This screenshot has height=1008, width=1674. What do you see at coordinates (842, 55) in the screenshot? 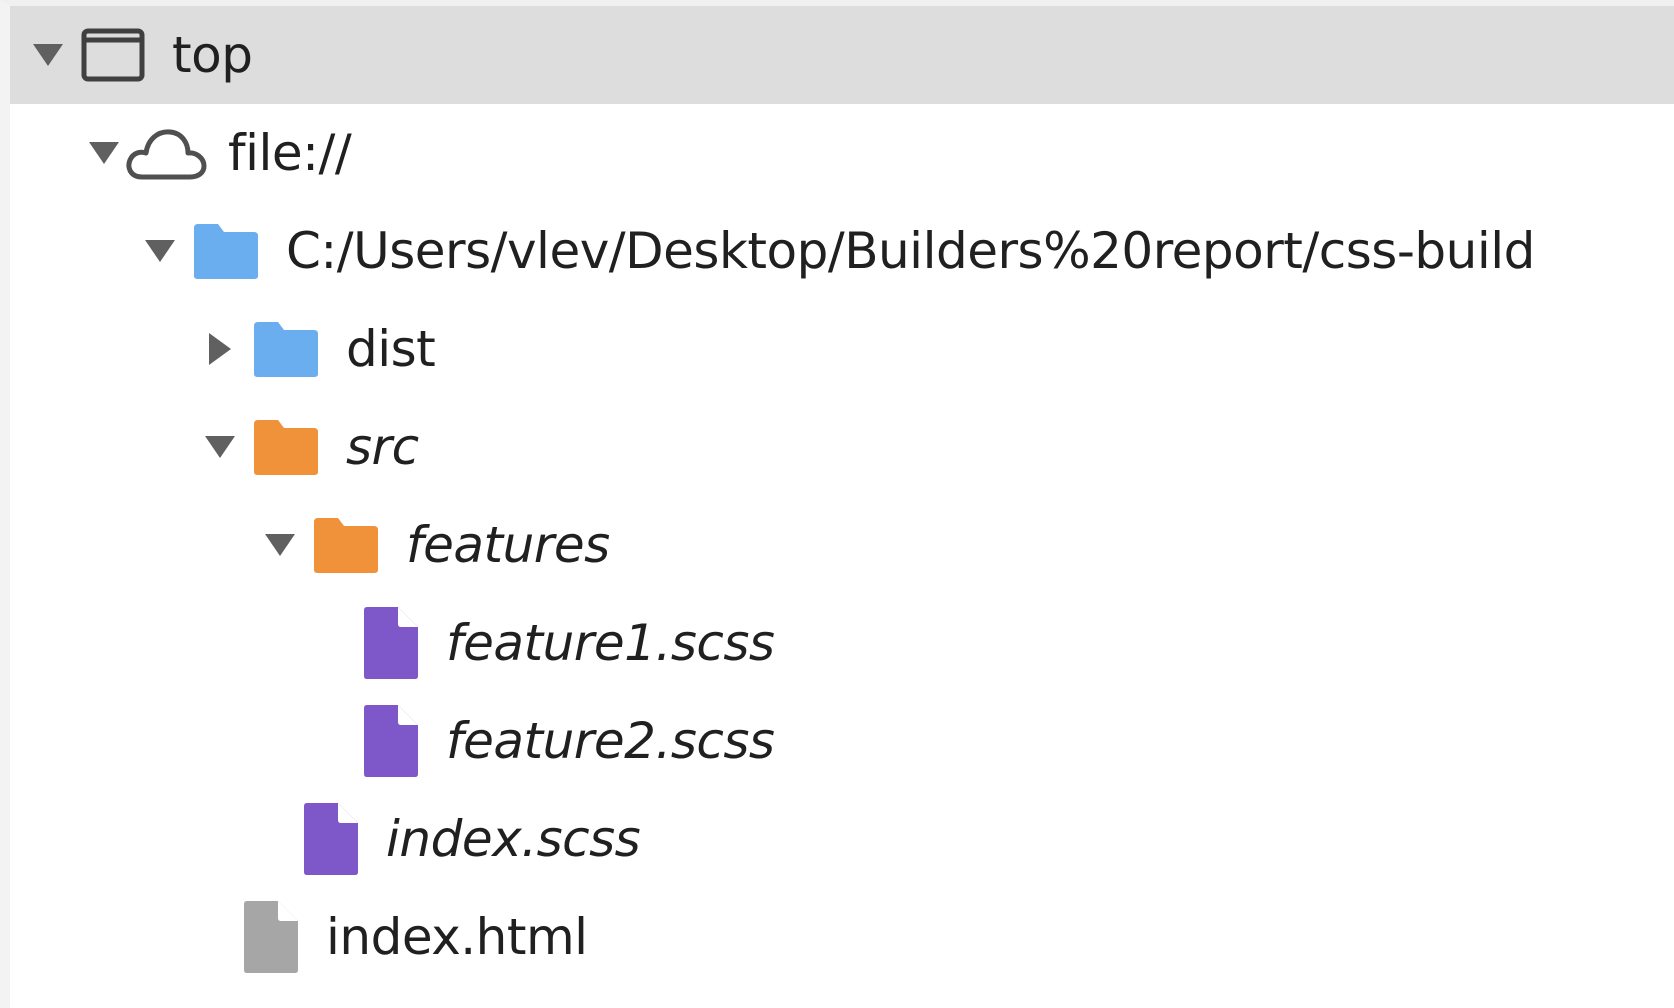
I see `tree-row-top: top` at bounding box center [842, 55].